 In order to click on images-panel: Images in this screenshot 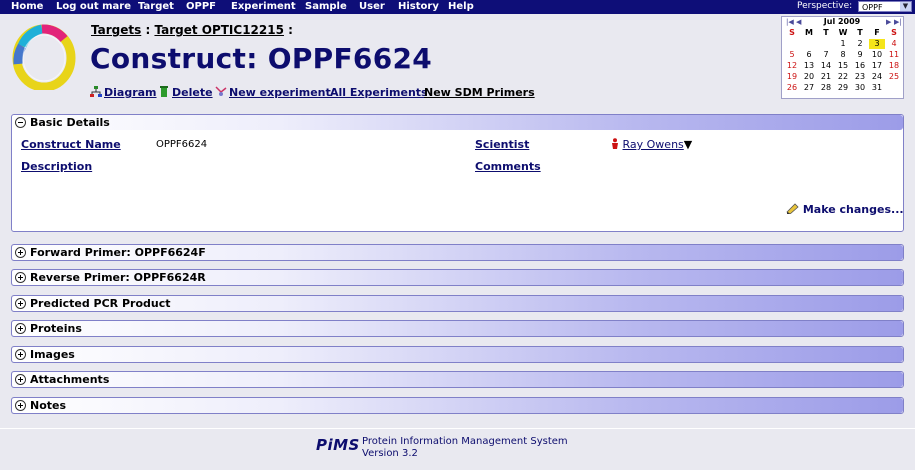, I will do `click(457, 354)`.